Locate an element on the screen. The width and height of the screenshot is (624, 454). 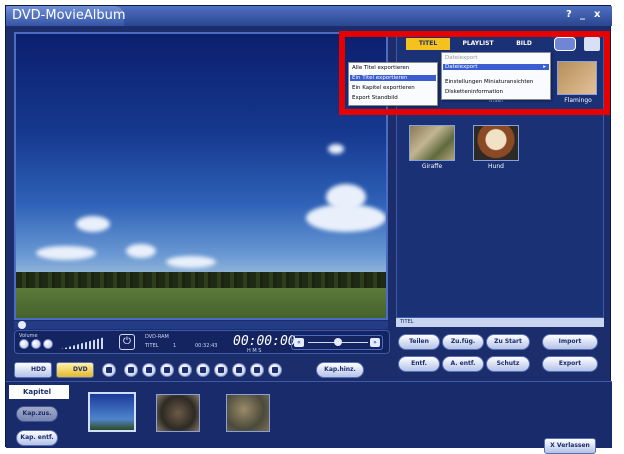
kap-zus-button: Kap.zus. is located at coordinates (37, 414).